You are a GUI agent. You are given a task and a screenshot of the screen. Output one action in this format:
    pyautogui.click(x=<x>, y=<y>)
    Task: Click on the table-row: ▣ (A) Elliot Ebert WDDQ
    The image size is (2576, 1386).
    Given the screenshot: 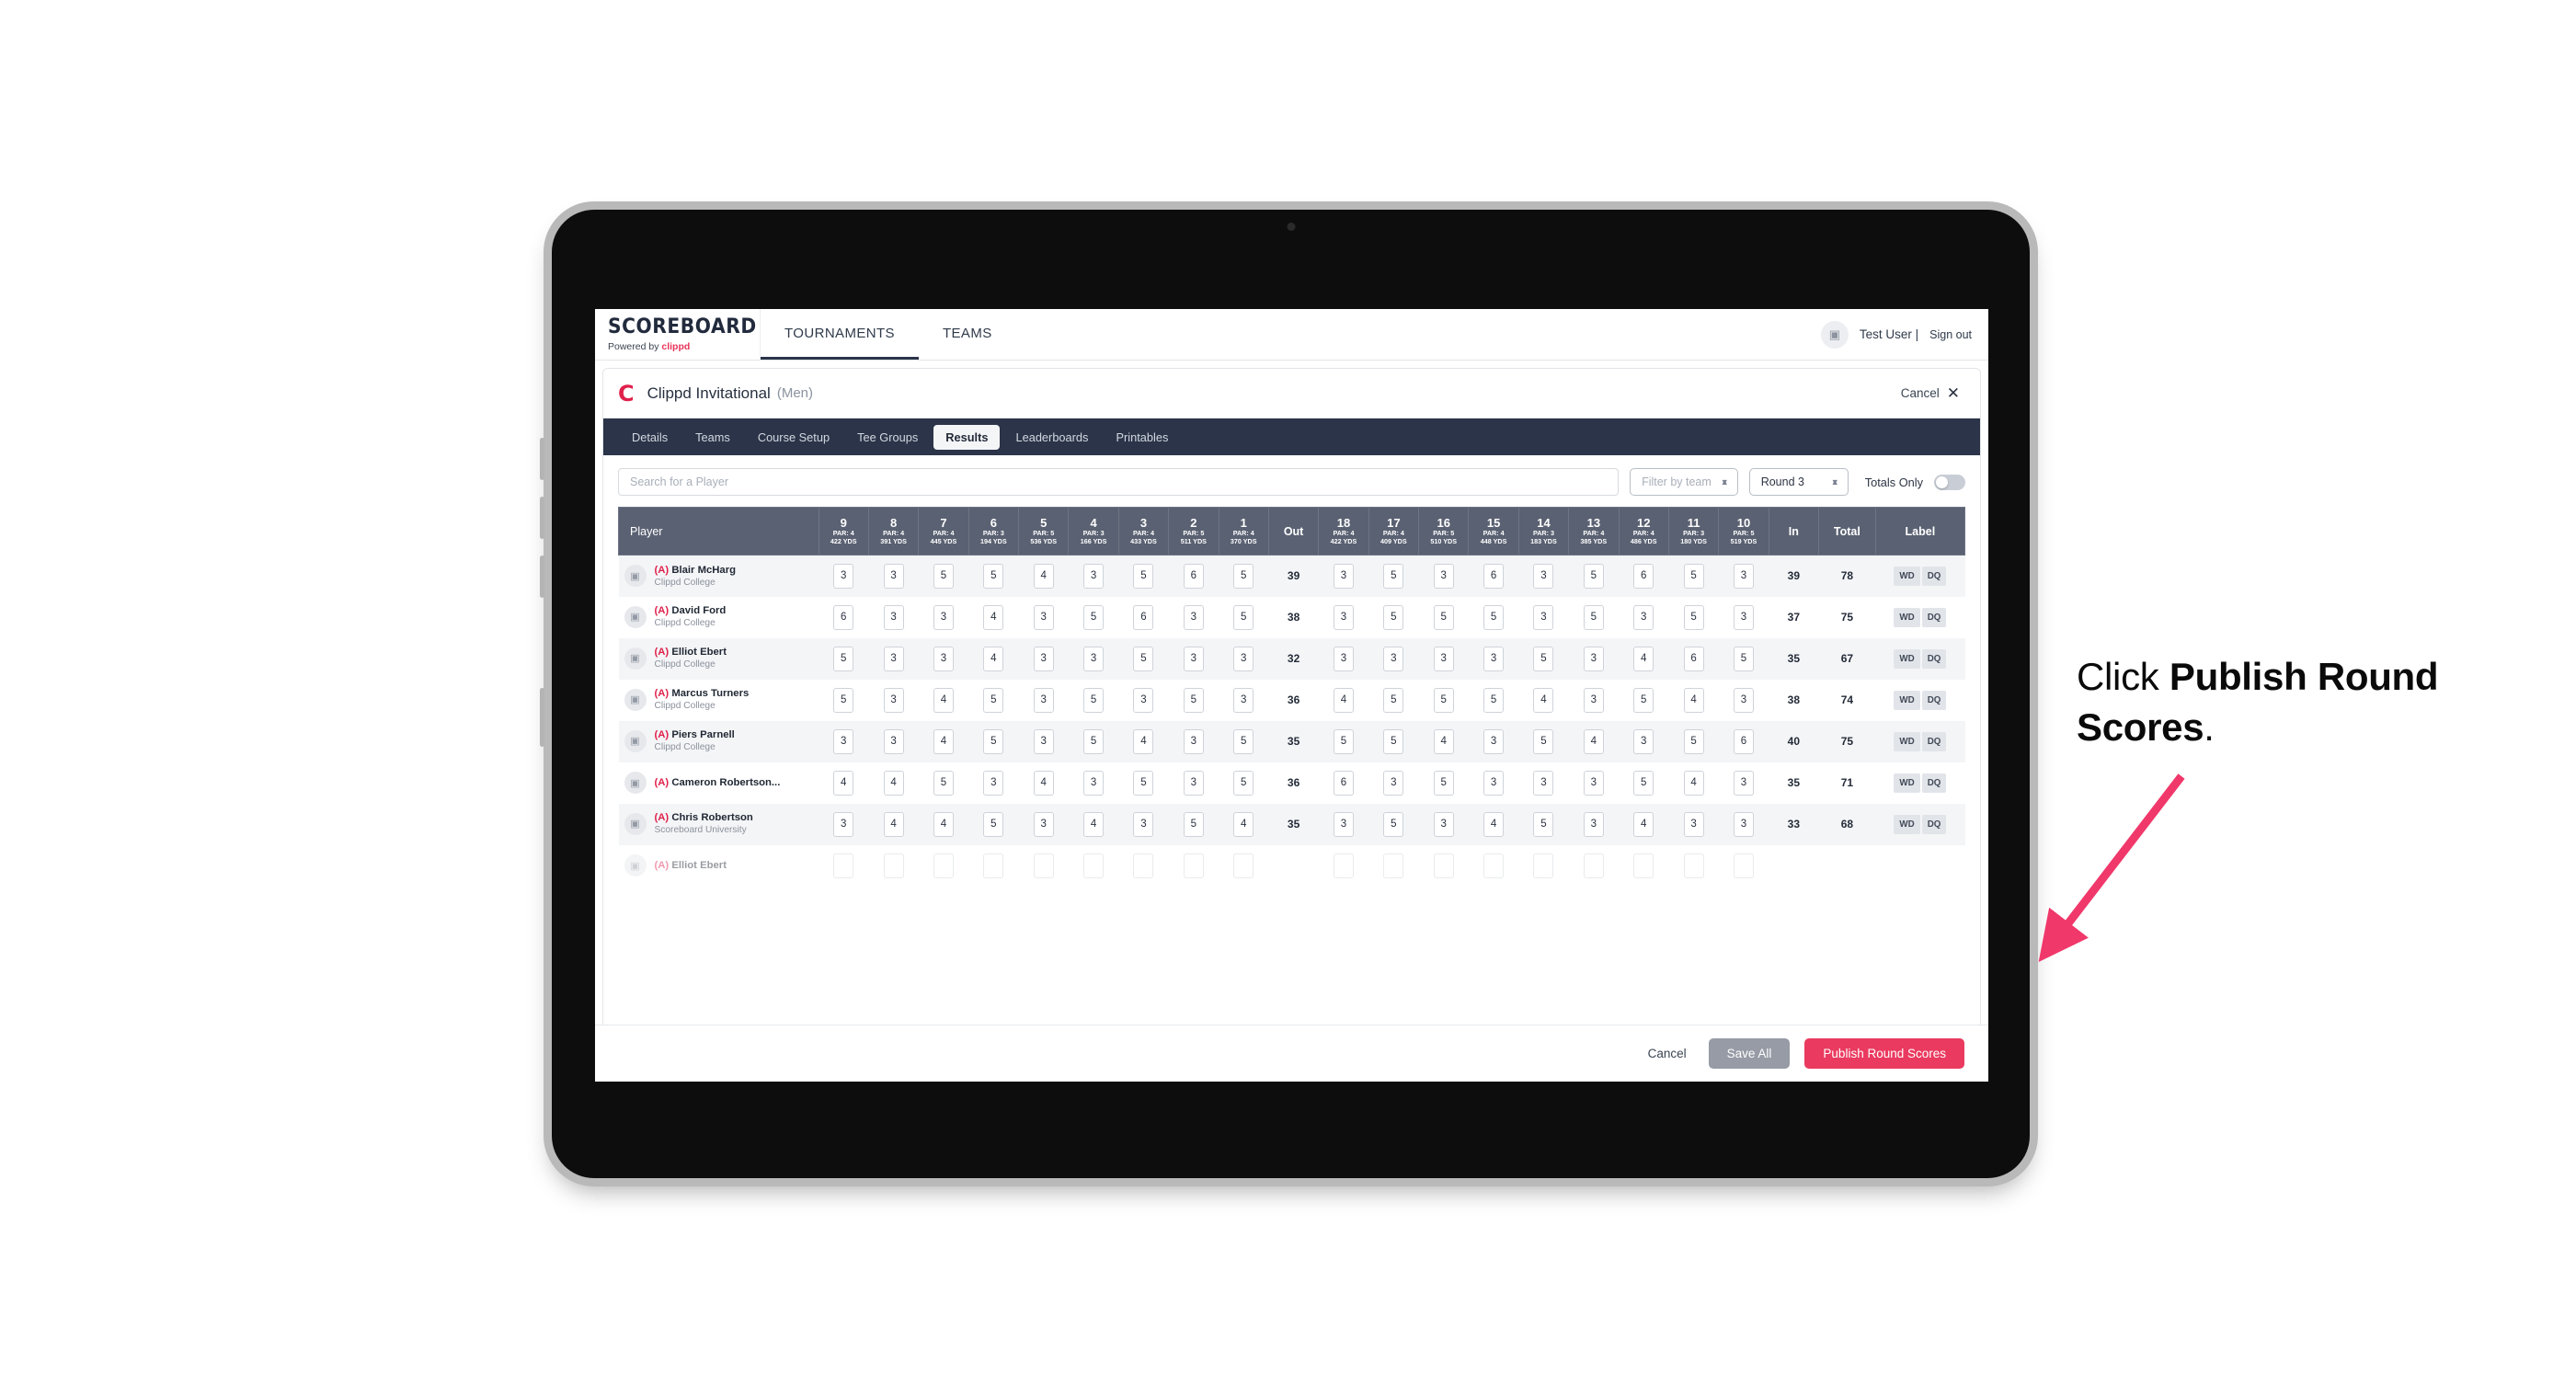 What is the action you would take?
    pyautogui.click(x=1292, y=865)
    